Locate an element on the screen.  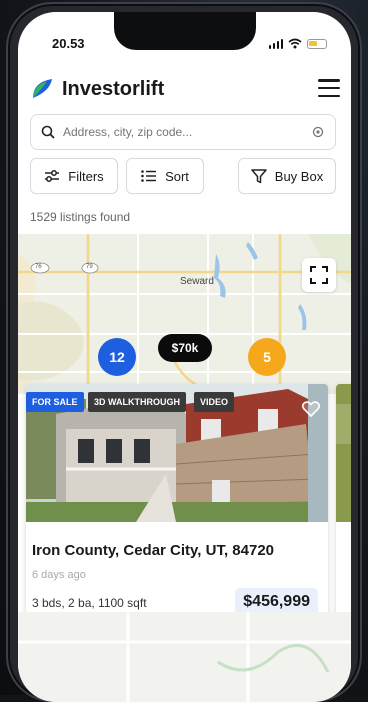
signal-icon is located at coordinates (275, 43).